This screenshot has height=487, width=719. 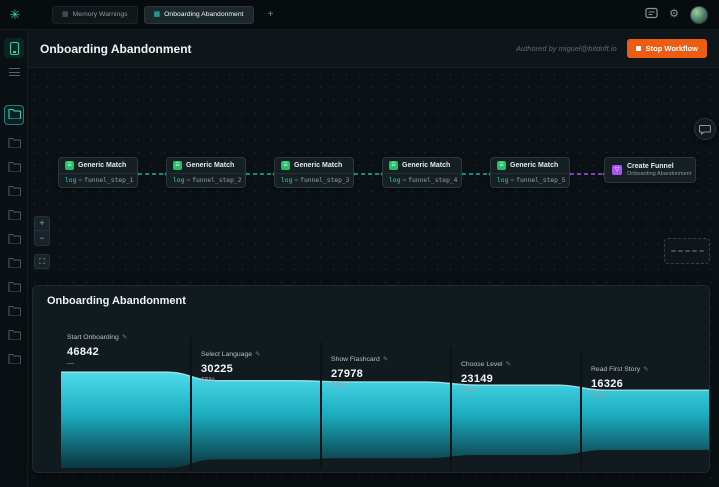 What do you see at coordinates (100, 14) in the screenshot?
I see `tab-label: Memory Warnings` at bounding box center [100, 14].